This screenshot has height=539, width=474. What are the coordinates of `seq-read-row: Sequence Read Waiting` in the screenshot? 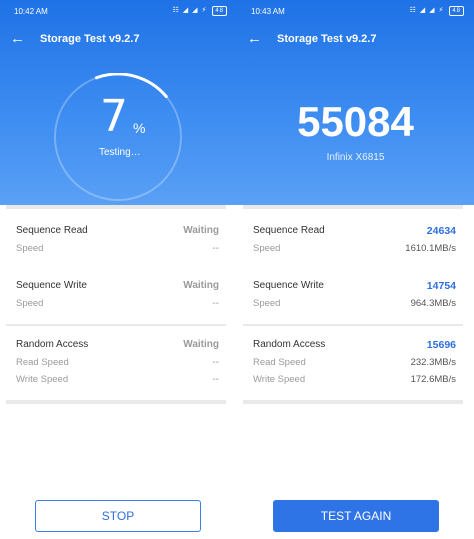 It's located at (117, 233).